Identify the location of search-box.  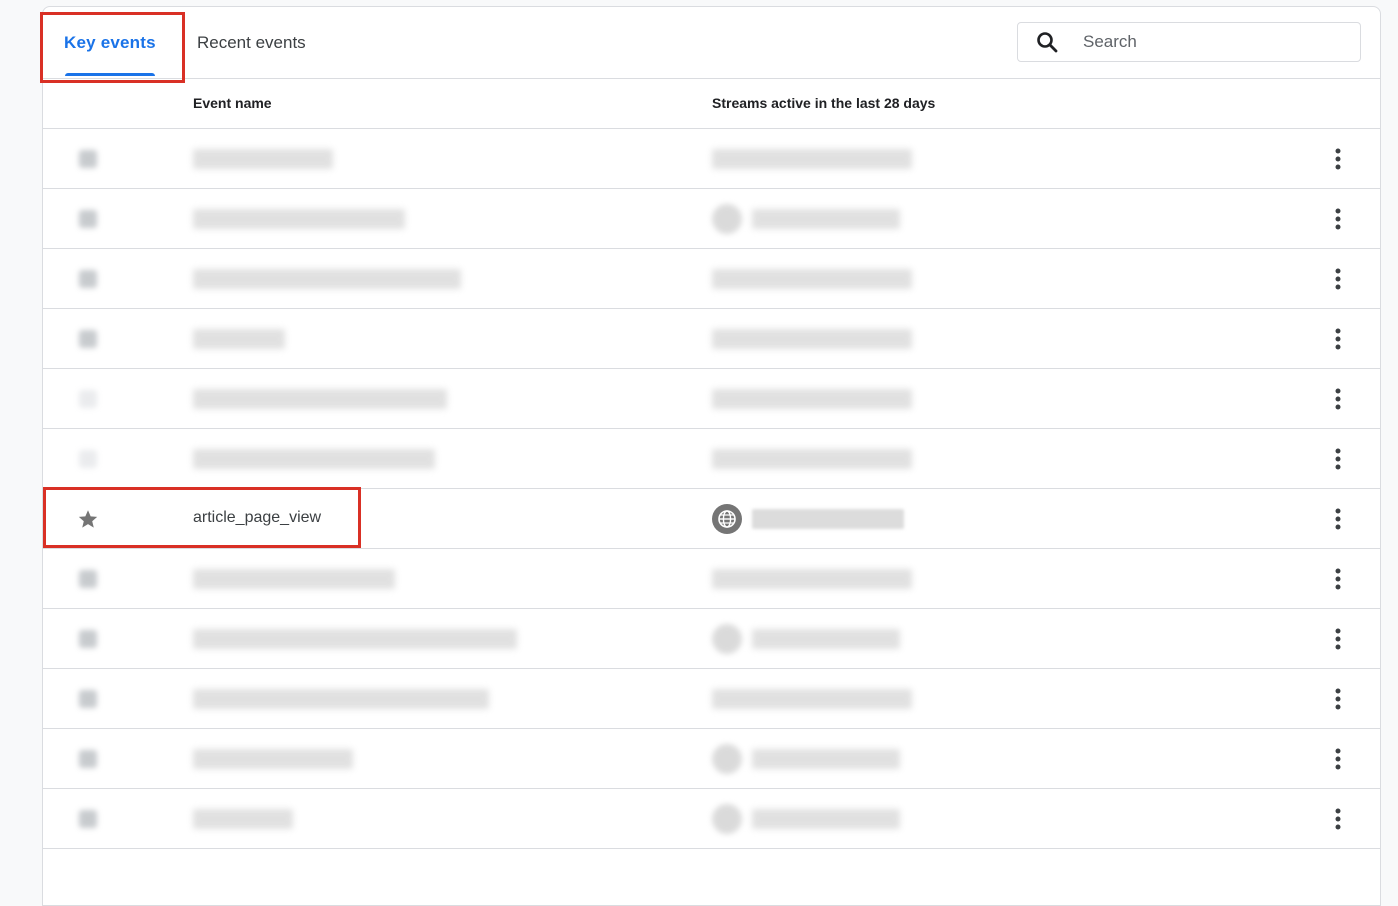
(1189, 42).